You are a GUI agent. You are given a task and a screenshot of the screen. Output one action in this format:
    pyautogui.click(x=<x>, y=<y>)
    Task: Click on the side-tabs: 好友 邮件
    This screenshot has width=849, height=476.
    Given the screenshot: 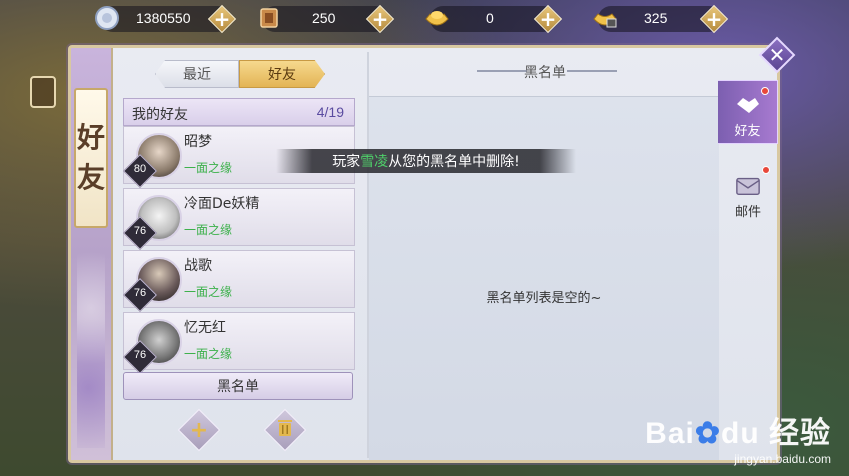 What is the action you would take?
    pyautogui.click(x=748, y=160)
    